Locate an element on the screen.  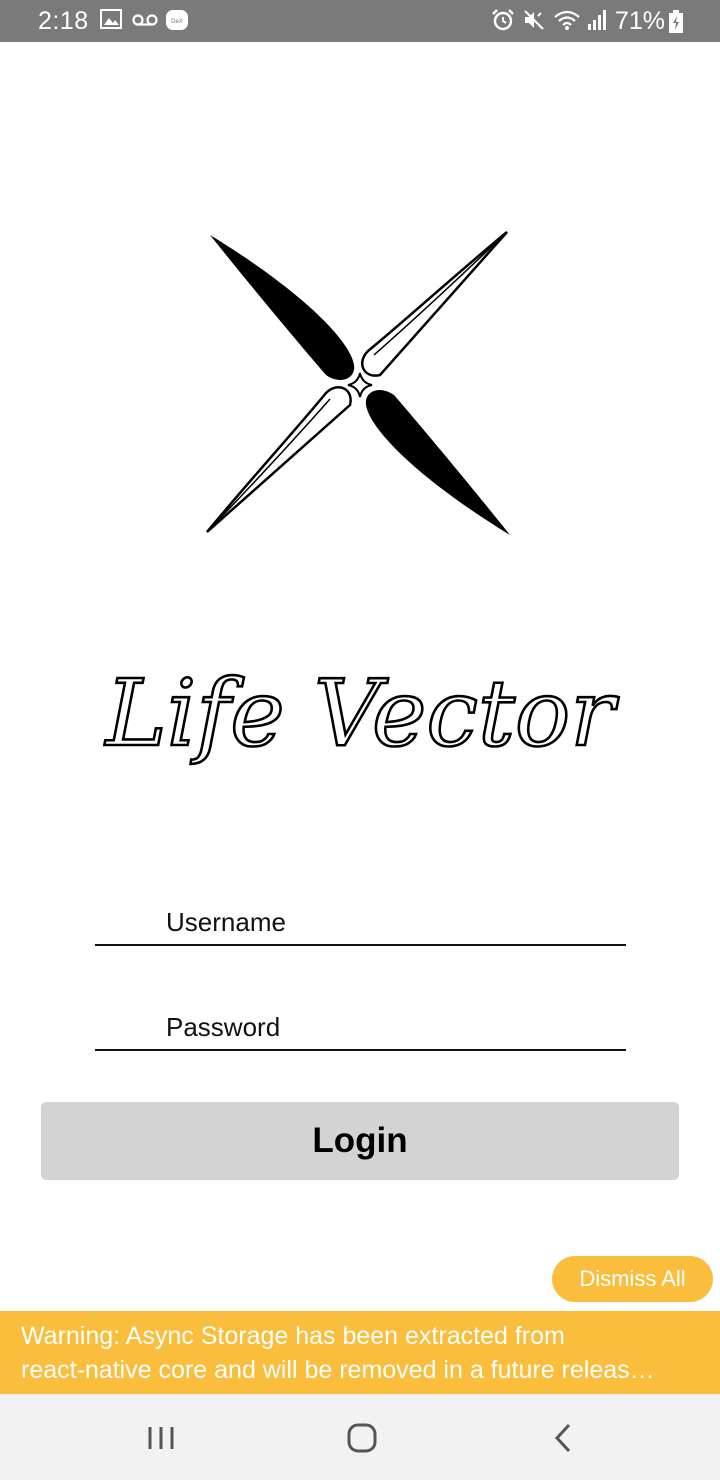
signal-icon is located at coordinates (597, 20).